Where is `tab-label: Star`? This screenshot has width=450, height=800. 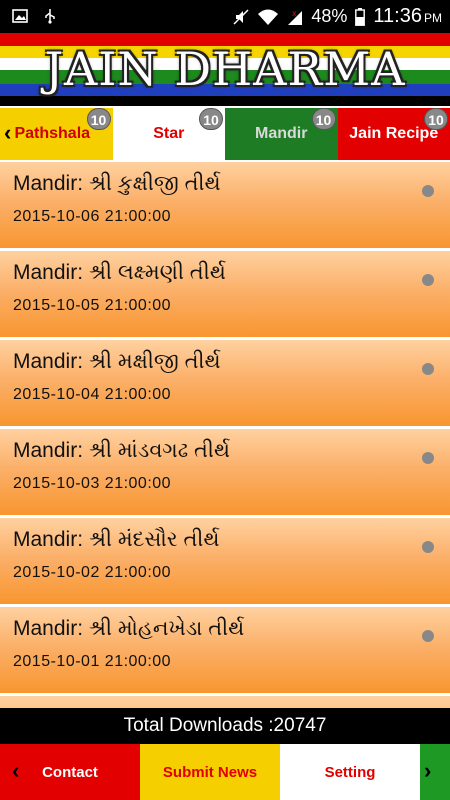 tab-label: Star is located at coordinates (169, 133).